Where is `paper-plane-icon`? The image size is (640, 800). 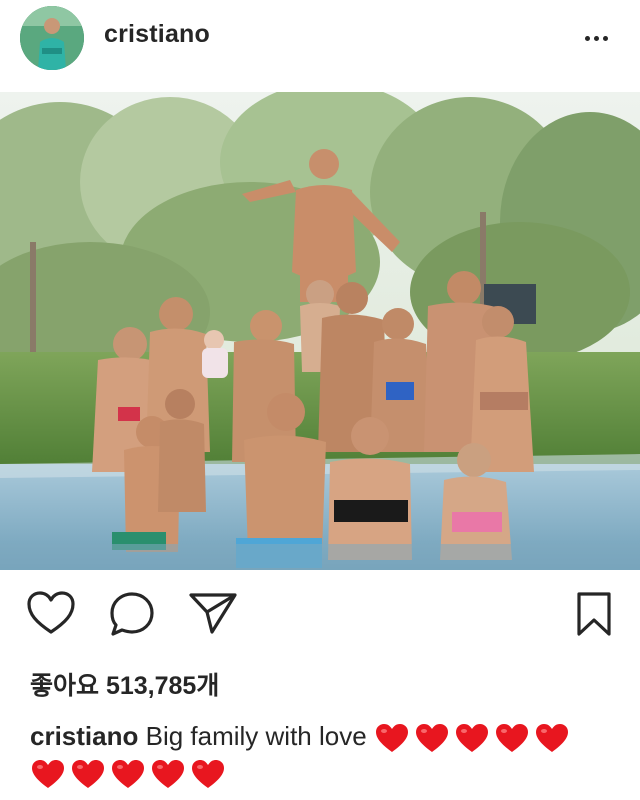 paper-plane-icon is located at coordinates (213, 615).